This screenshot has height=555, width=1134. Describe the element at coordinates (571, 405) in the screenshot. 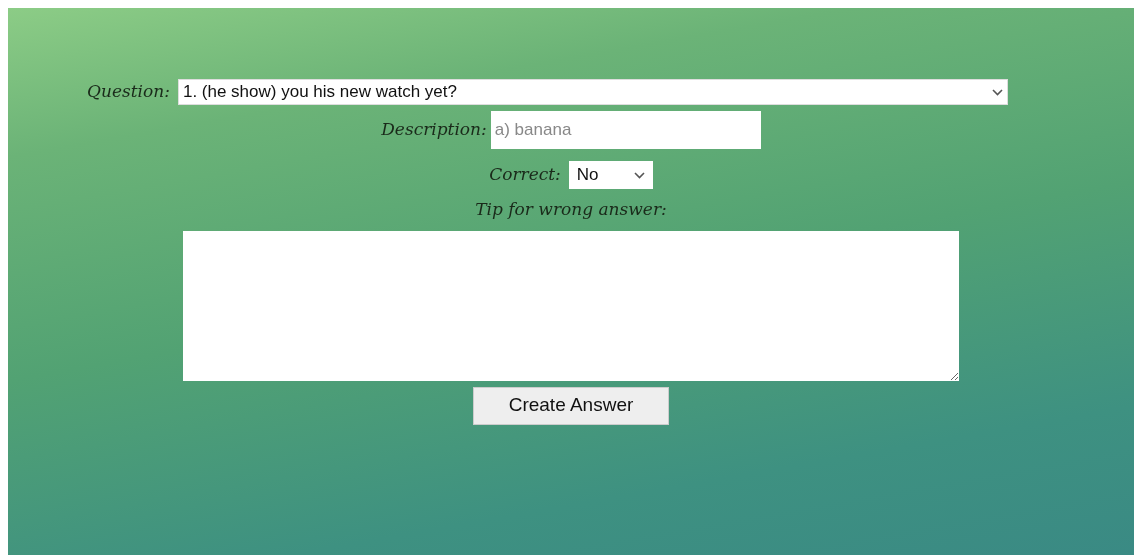

I see `create-answer-button: Create Answer` at that location.